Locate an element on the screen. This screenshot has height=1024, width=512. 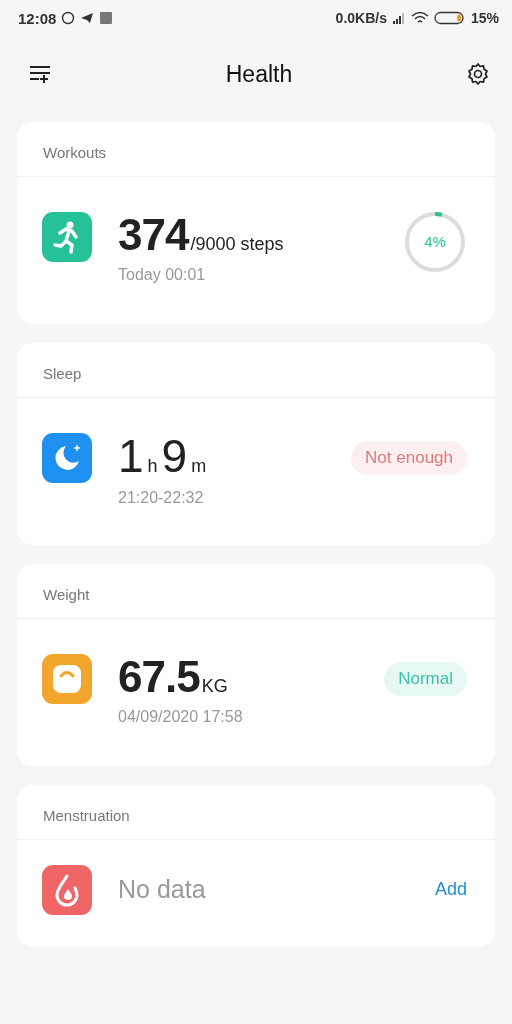
progress-ring is located at coordinates (435, 241).